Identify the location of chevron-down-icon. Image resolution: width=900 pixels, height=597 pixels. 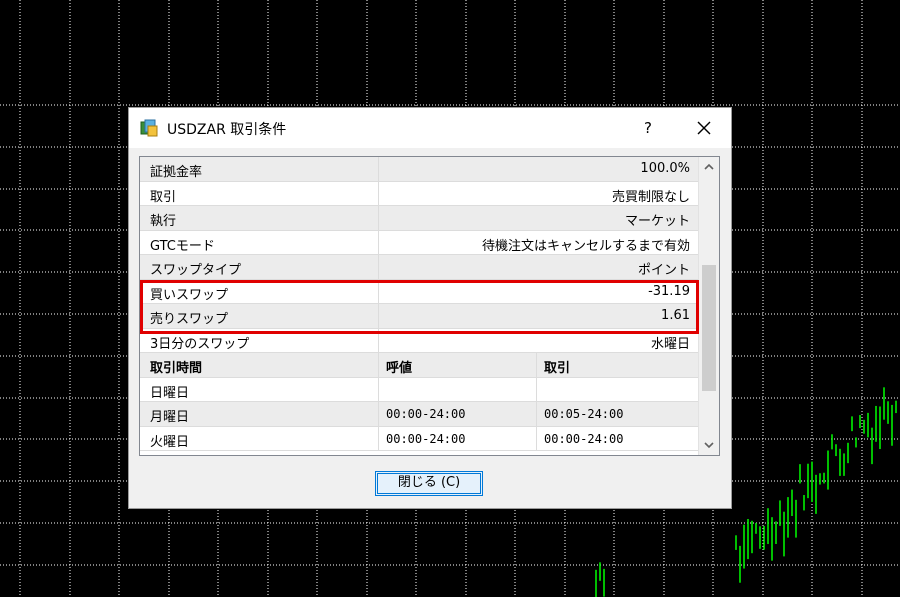
(709, 445).